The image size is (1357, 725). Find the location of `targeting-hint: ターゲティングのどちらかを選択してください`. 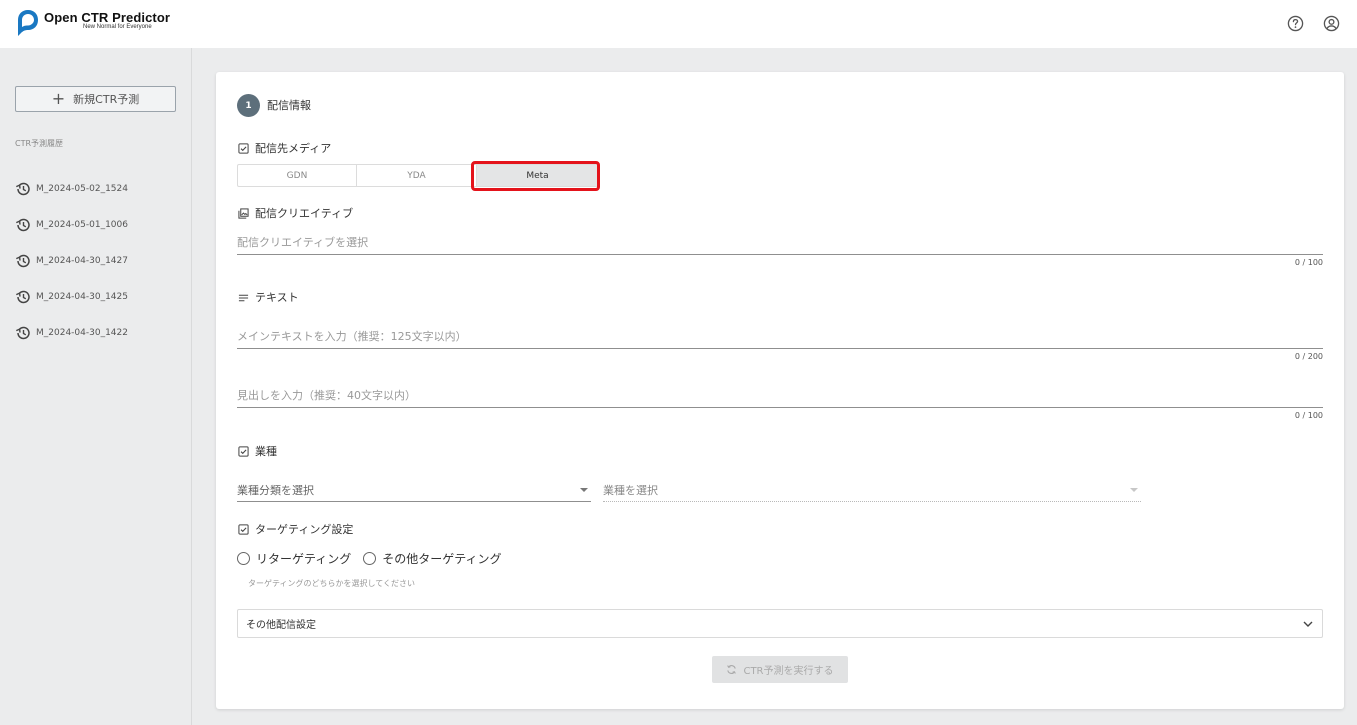

targeting-hint: ターゲティングのどちらかを選択してください is located at coordinates (332, 583).